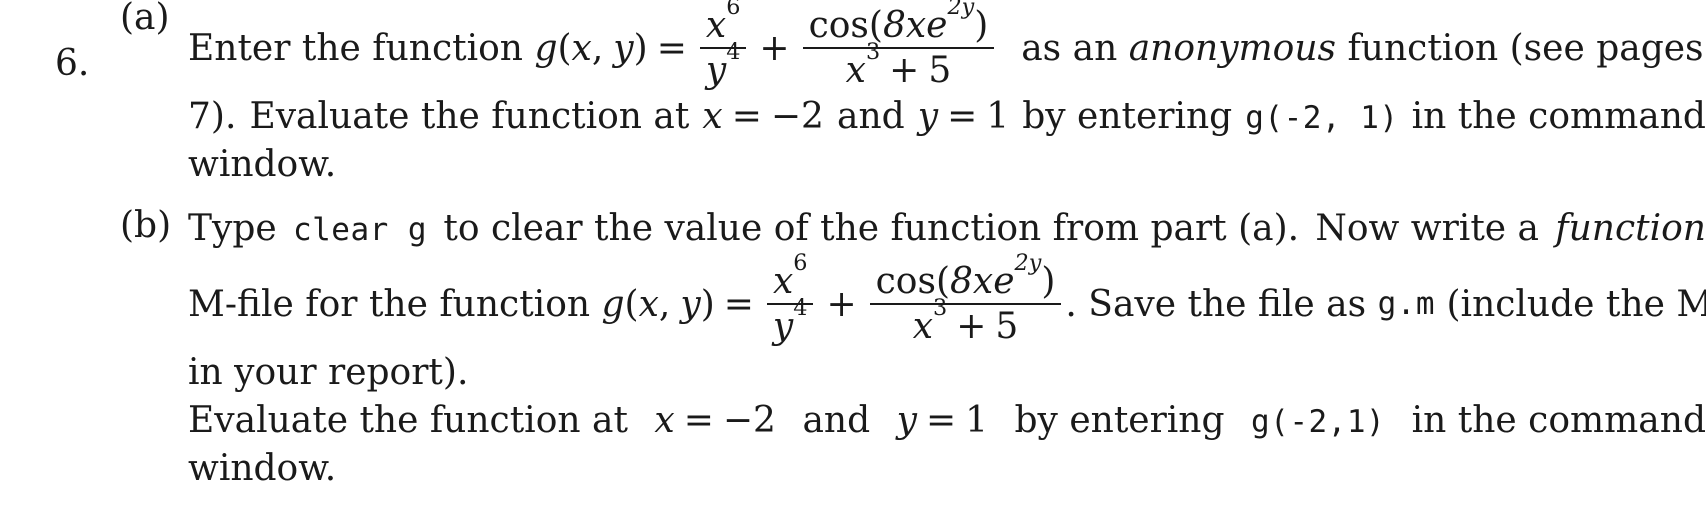 Image resolution: width=1706 pixels, height=518 pixels. Describe the element at coordinates (664, 420) in the screenshot. I see `var-x: x` at that location.